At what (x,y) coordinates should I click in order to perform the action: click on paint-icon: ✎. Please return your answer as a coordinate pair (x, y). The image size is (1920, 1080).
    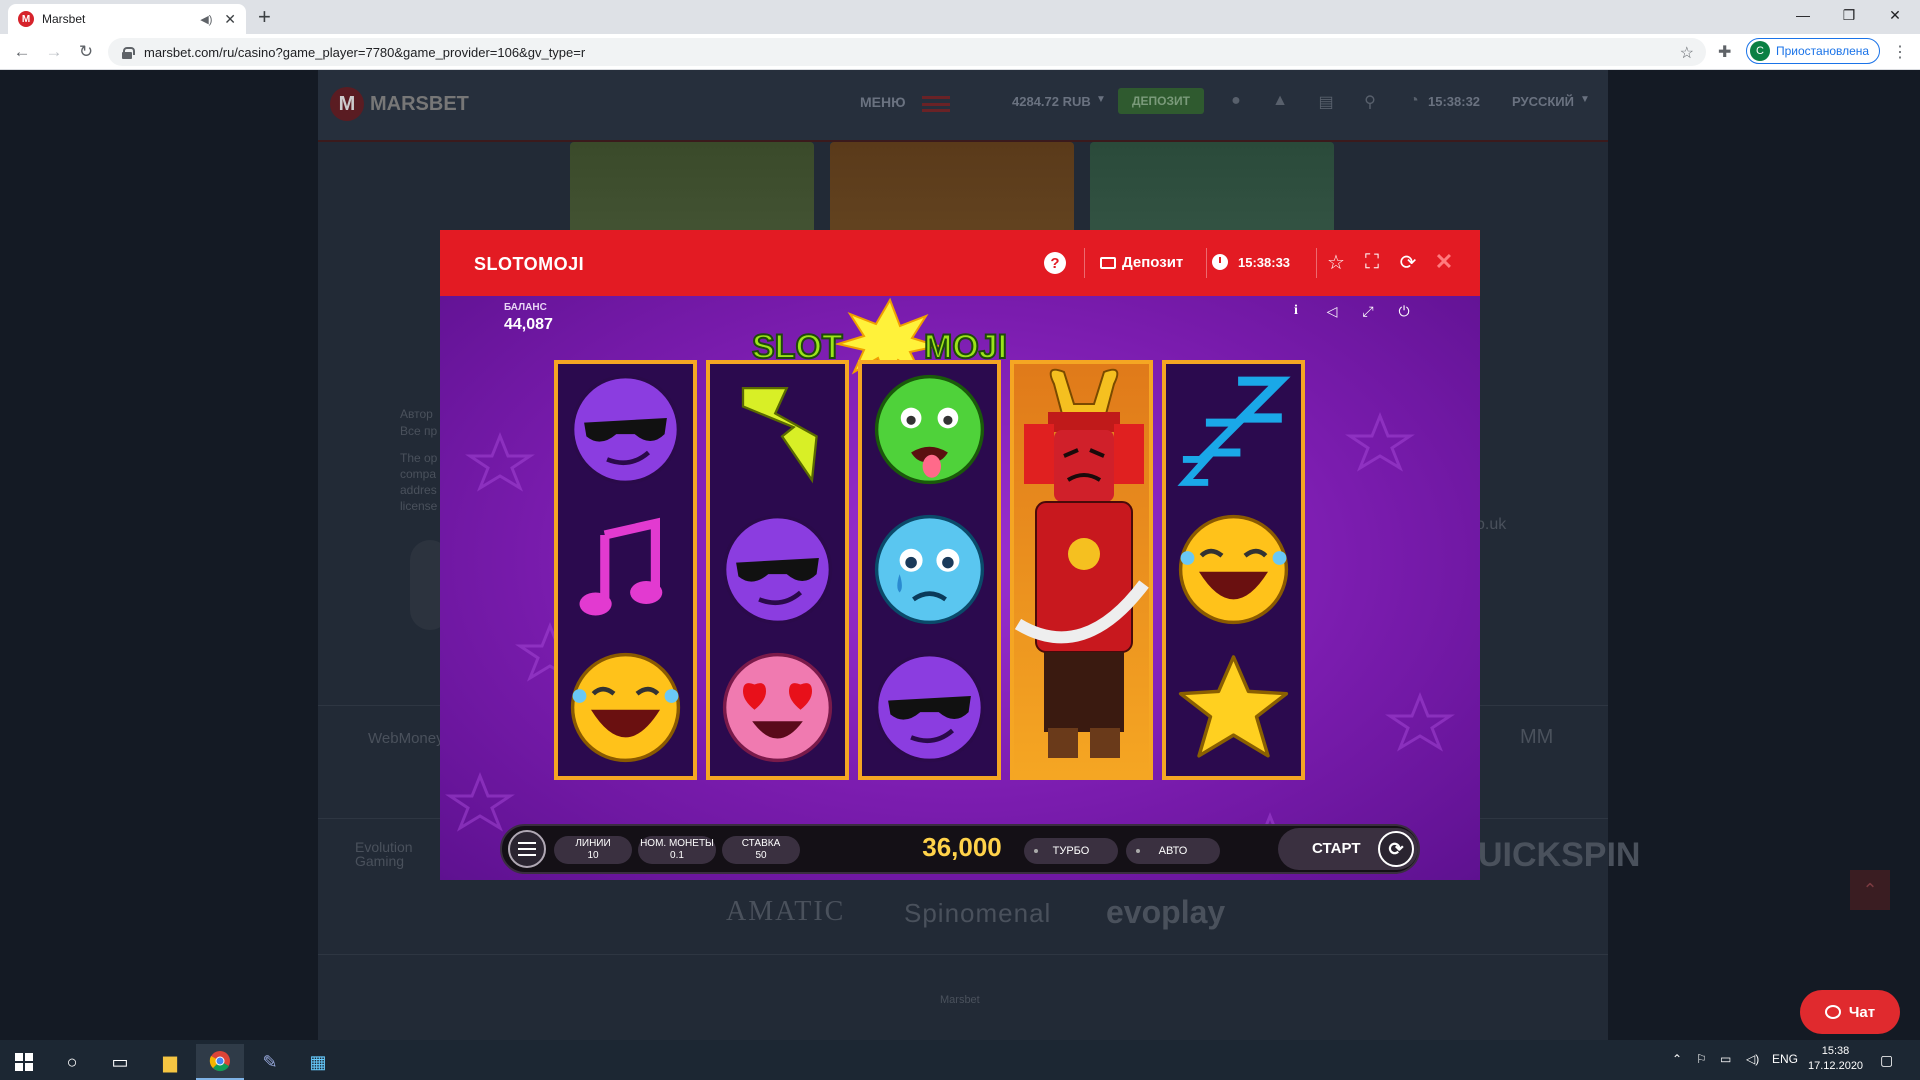
    Looking at the image, I should click on (270, 1062).